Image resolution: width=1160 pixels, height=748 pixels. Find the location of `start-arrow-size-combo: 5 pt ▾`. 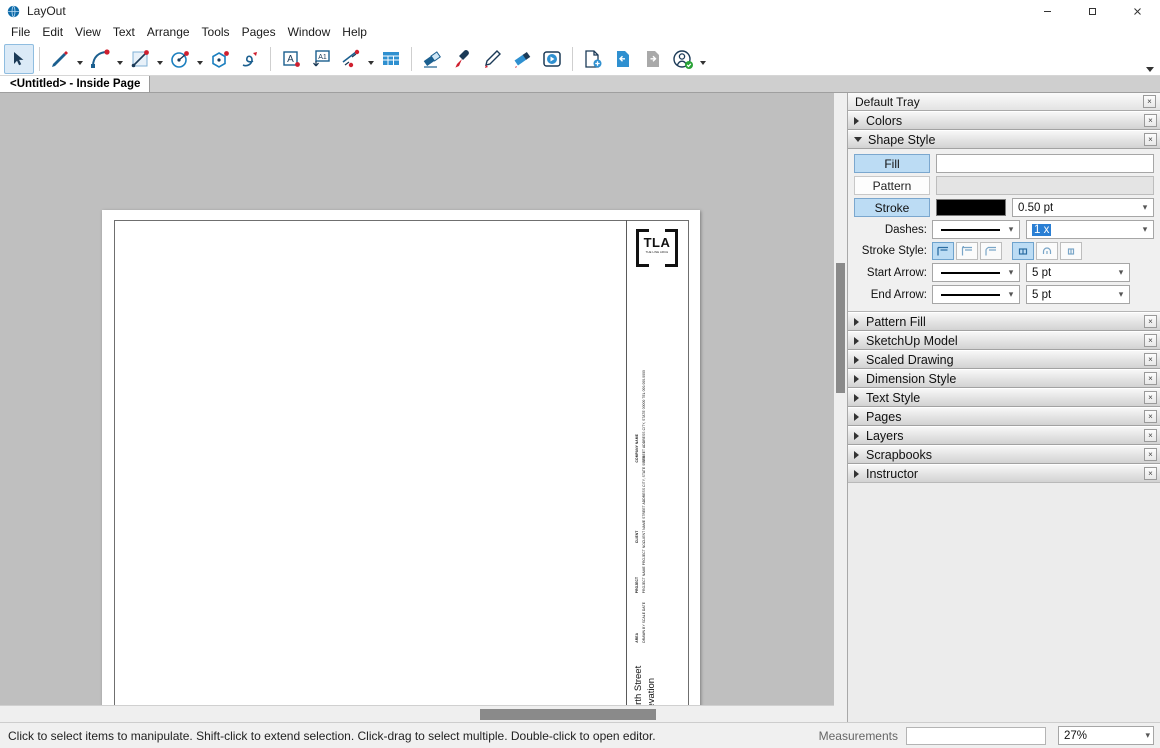

start-arrow-size-combo: 5 pt ▾ is located at coordinates (1078, 272).